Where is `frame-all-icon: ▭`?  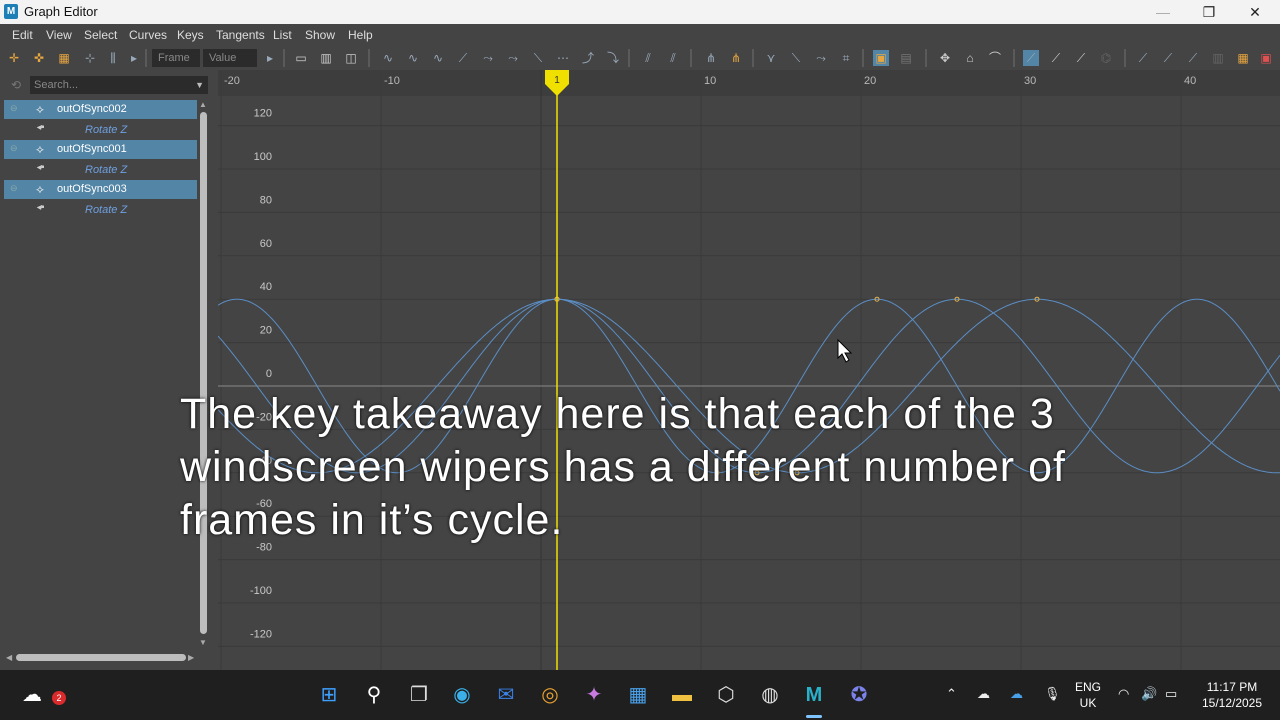 frame-all-icon: ▭ is located at coordinates (301, 58).